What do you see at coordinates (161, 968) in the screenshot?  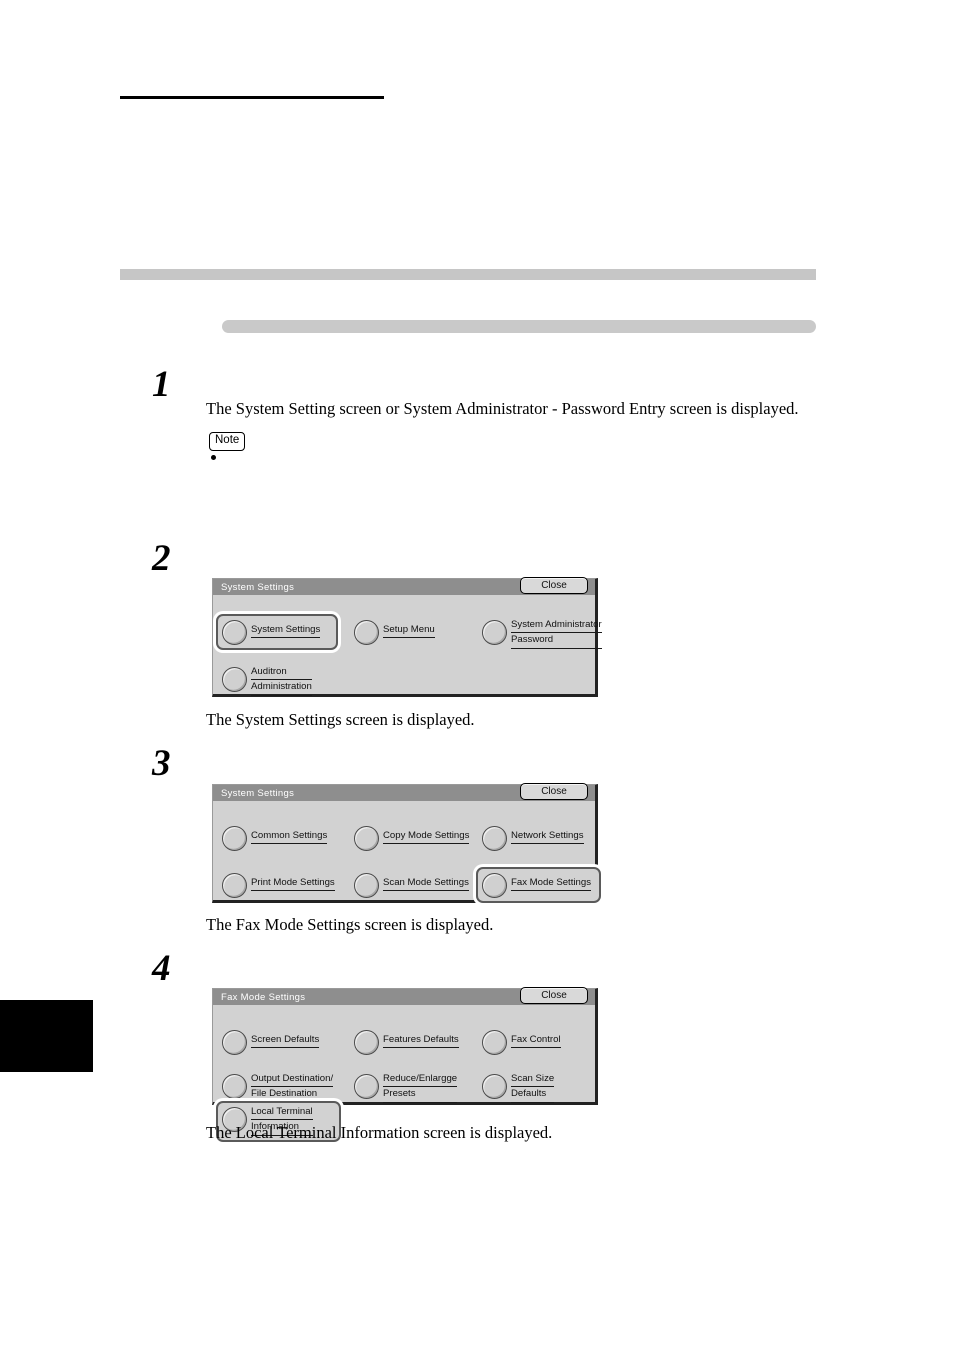 I see `step-number-4: 4` at bounding box center [161, 968].